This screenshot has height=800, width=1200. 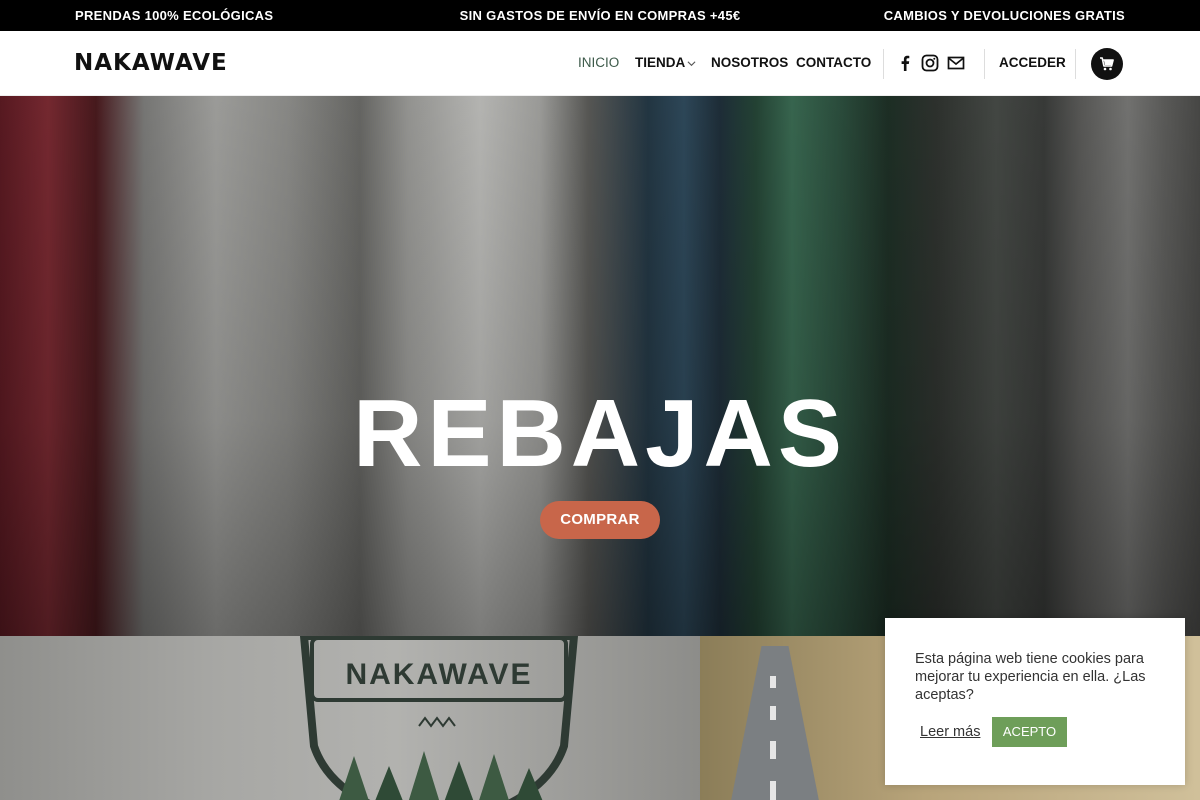 What do you see at coordinates (1029, 732) in the screenshot?
I see `accept-cookies-button: ACEPTO` at bounding box center [1029, 732].